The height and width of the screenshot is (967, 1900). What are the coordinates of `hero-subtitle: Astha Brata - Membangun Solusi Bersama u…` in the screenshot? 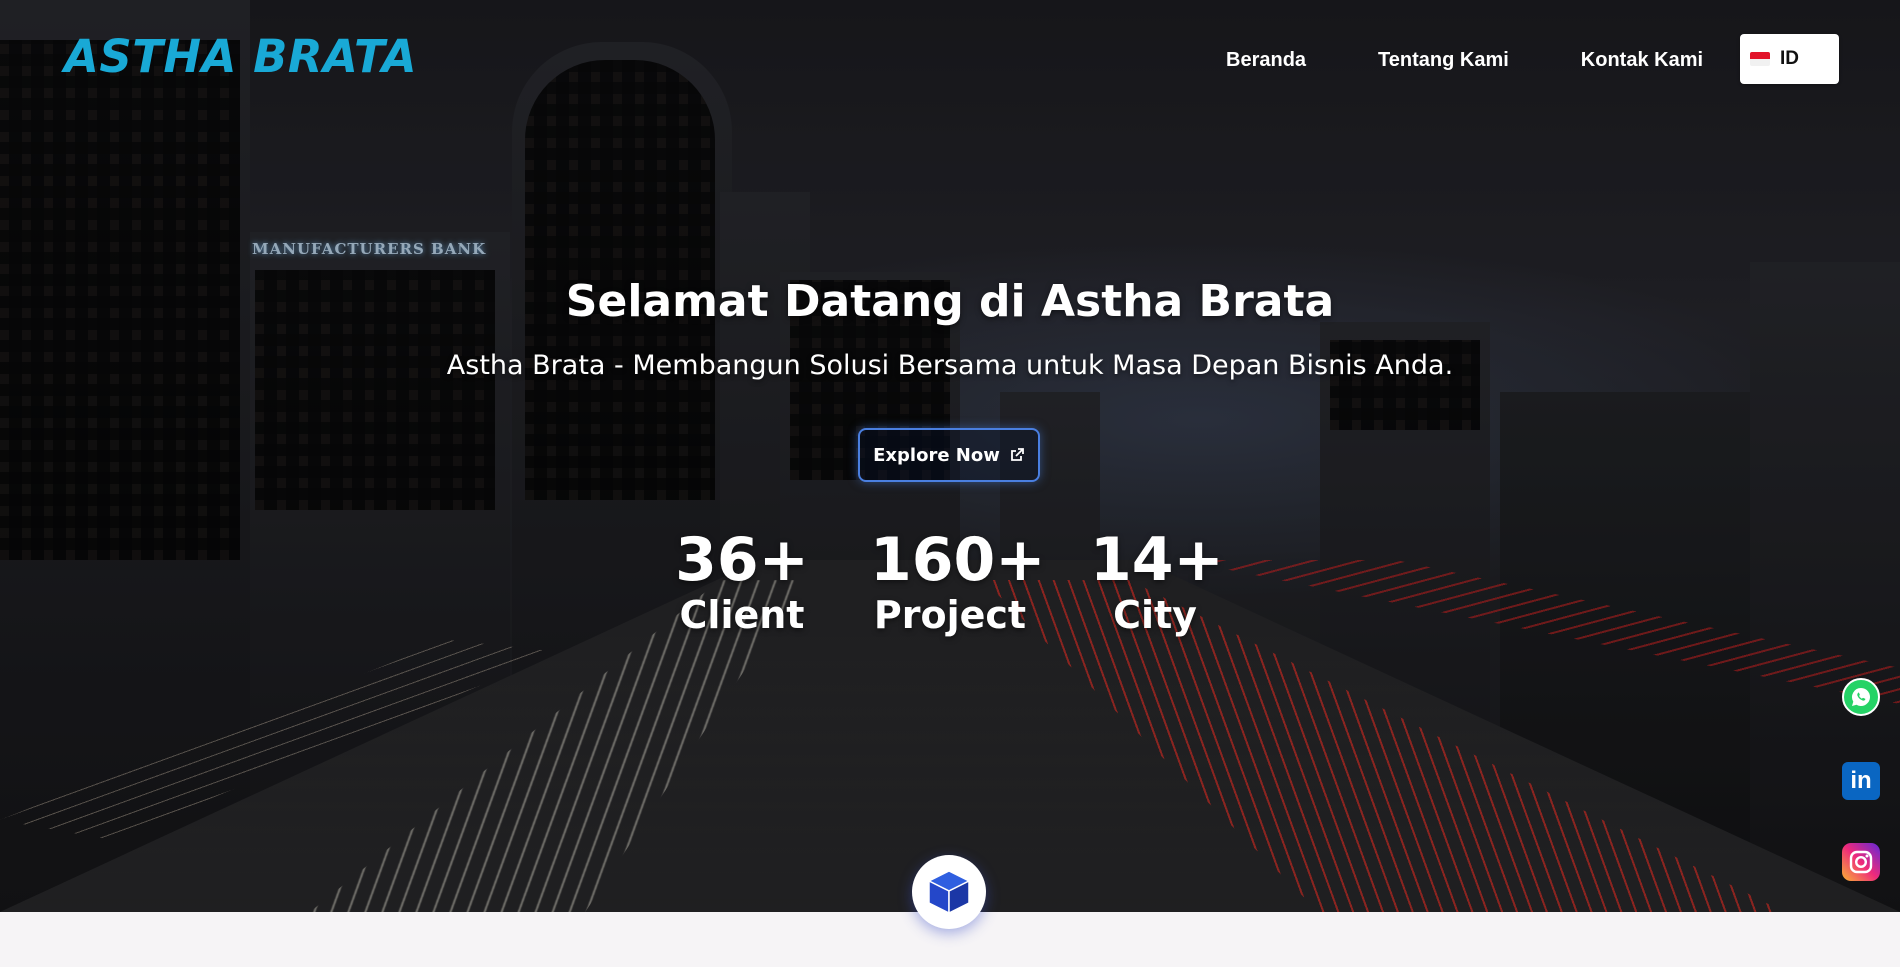 It's located at (950, 365).